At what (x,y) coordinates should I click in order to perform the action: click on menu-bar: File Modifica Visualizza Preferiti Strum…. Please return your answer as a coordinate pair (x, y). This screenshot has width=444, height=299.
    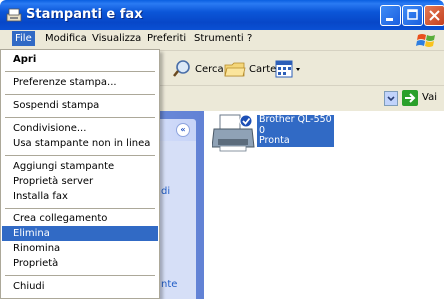
    Looking at the image, I should click on (222, 40).